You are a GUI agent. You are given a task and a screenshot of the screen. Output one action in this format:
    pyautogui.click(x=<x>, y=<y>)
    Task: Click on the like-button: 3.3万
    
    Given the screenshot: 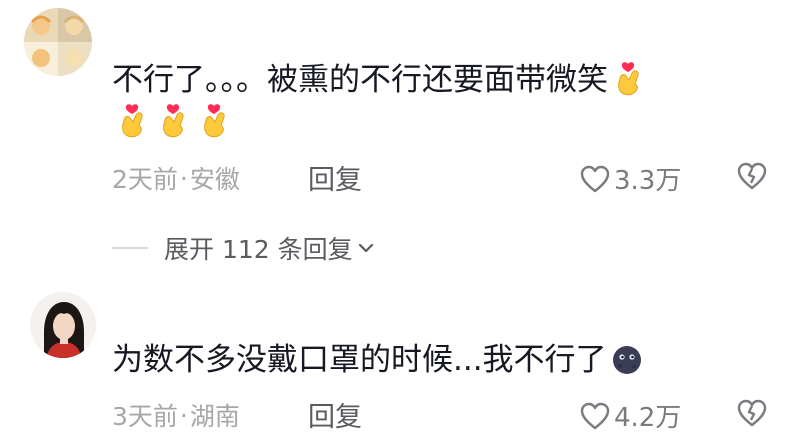 What is the action you would take?
    pyautogui.click(x=630, y=178)
    